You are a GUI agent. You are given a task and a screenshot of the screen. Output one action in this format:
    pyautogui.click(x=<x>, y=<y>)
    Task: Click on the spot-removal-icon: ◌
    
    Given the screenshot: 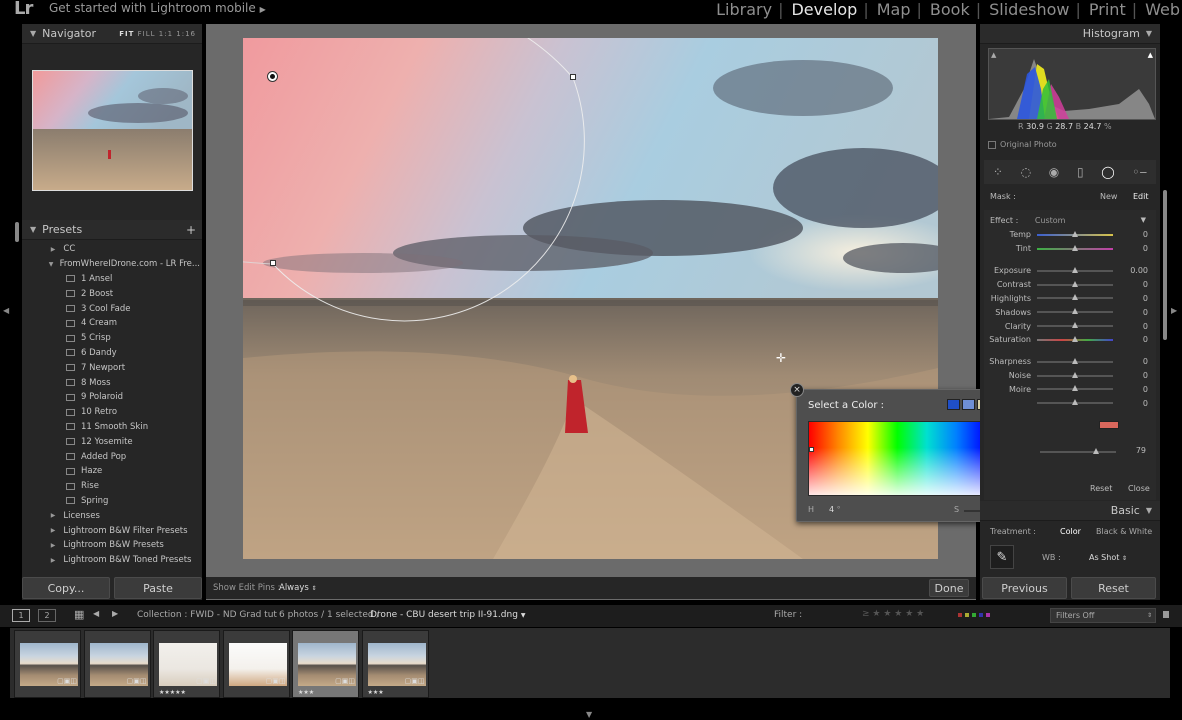 What is the action you would take?
    pyautogui.click(x=1026, y=172)
    